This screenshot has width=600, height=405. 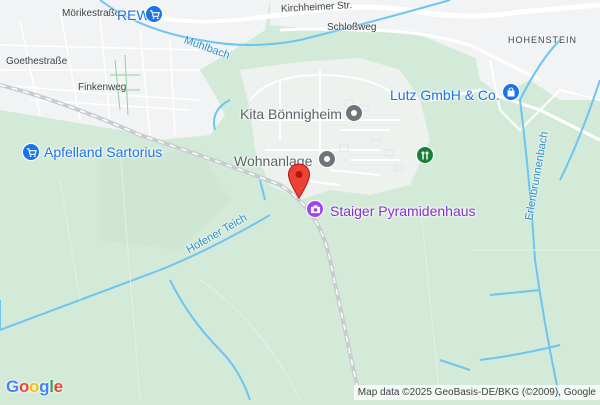 I want to click on shopping-bag-icon, so click(x=511, y=92).